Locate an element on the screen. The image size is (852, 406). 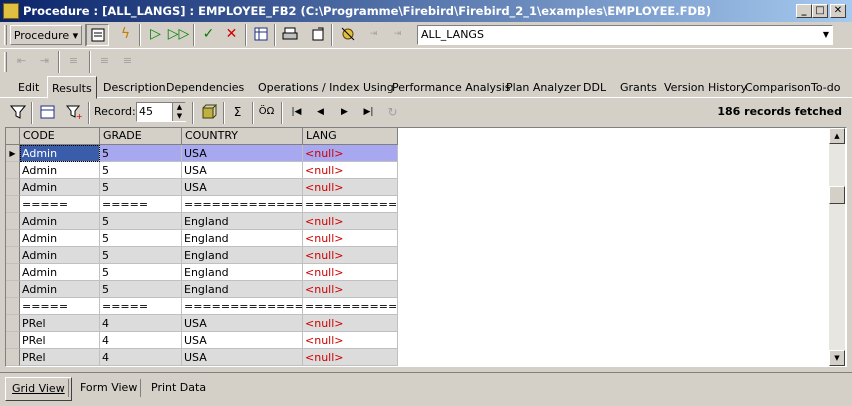
unicode-icon: ÖΩ is located at coordinates (266, 113).